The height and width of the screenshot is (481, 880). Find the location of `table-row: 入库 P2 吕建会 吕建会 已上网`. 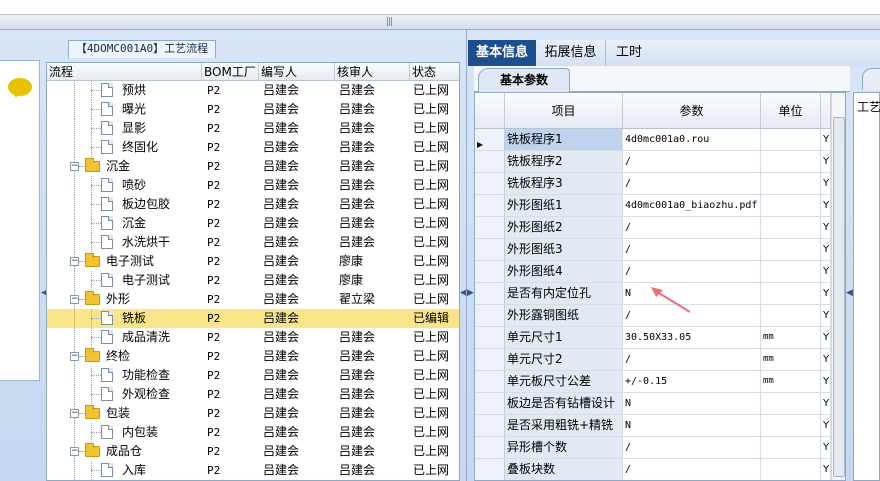

table-row: 入库 P2 吕建会 吕建会 已上网 is located at coordinates (253, 470).